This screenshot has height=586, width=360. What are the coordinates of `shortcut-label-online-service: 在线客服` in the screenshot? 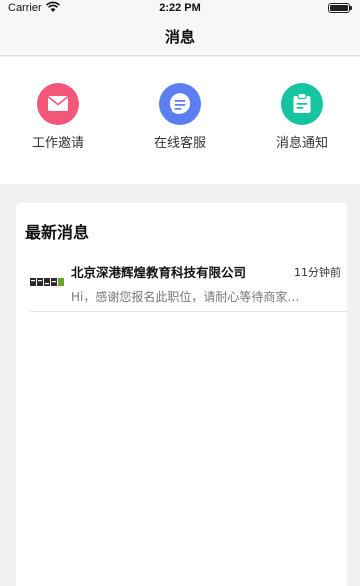 It's located at (179, 143).